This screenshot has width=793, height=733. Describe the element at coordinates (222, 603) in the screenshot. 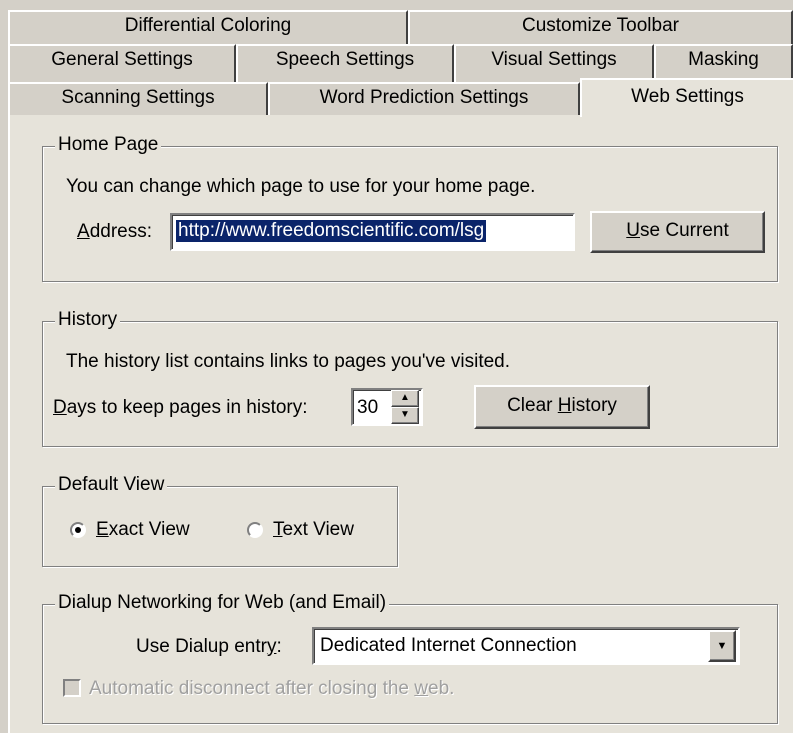

I see `dialup-legend: Dialup Networking for Web (and Email)` at that location.